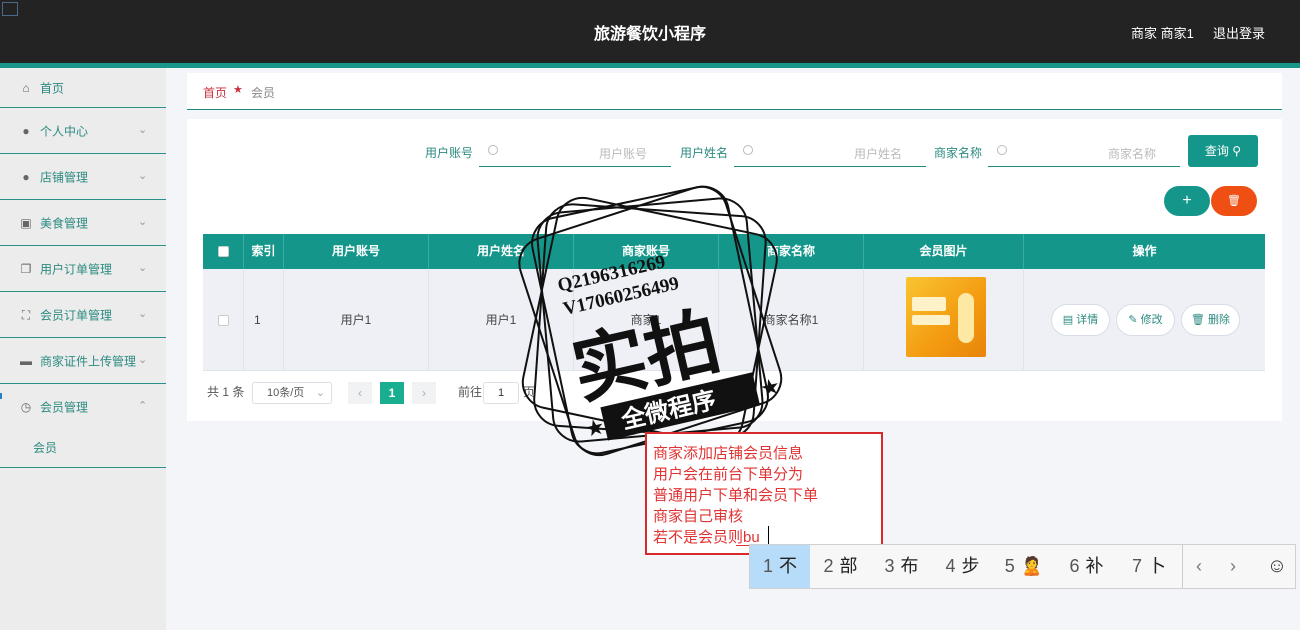 The height and width of the screenshot is (630, 1300). I want to click on pagination-total: 共 1 条, so click(226, 392).